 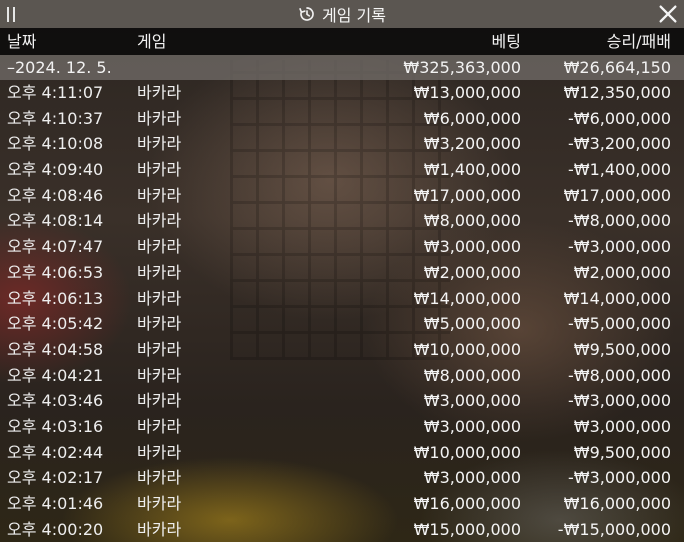 I want to click on table-row: 오후 4:02:44 바카라 ₩10,000,000 ₩9,500,000, so click(x=342, y=453).